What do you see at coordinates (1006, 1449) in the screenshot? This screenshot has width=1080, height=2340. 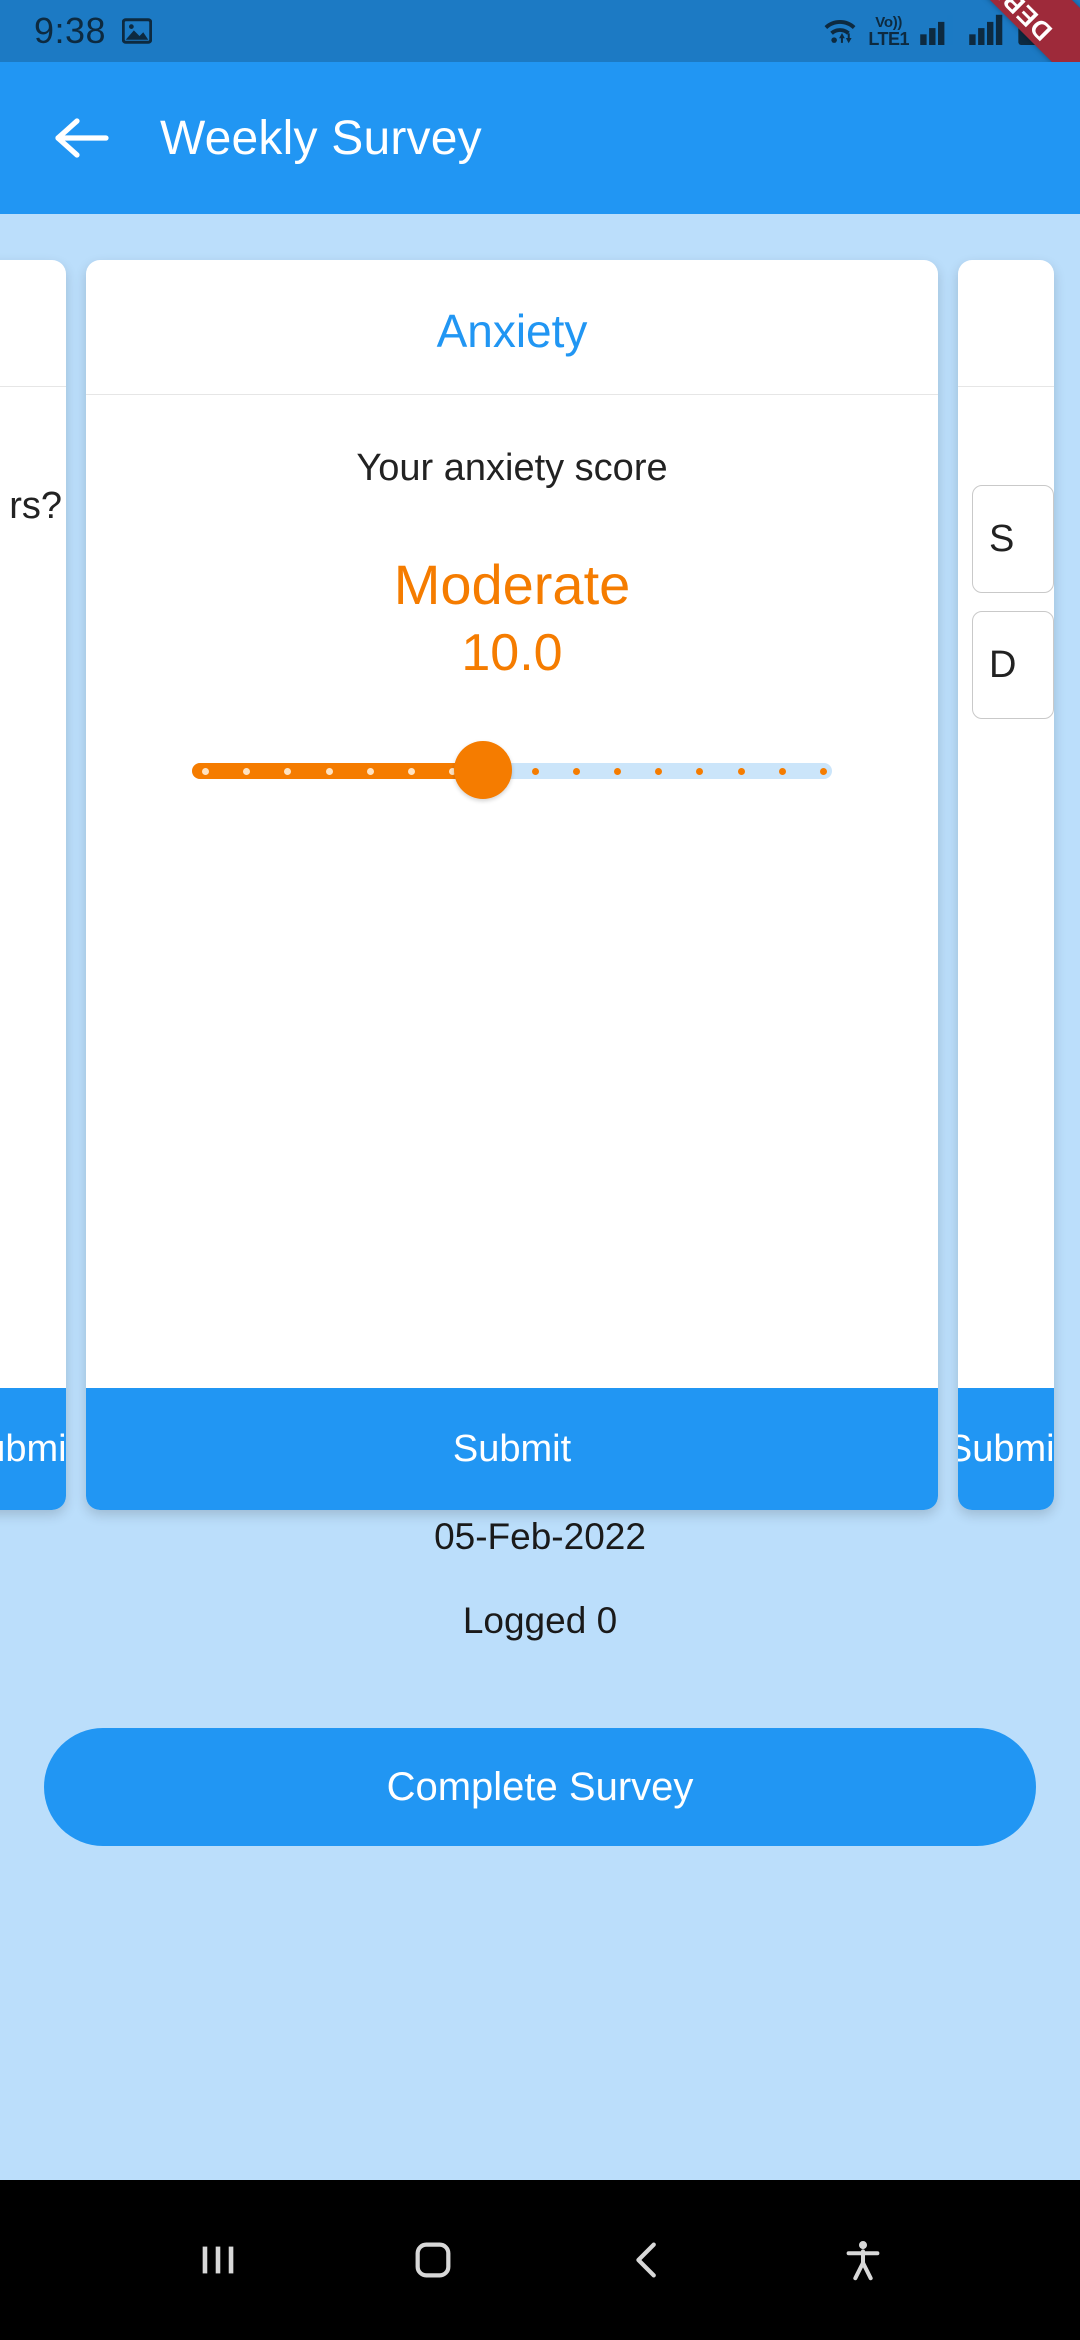 I see `submit-button-next: Submit` at bounding box center [1006, 1449].